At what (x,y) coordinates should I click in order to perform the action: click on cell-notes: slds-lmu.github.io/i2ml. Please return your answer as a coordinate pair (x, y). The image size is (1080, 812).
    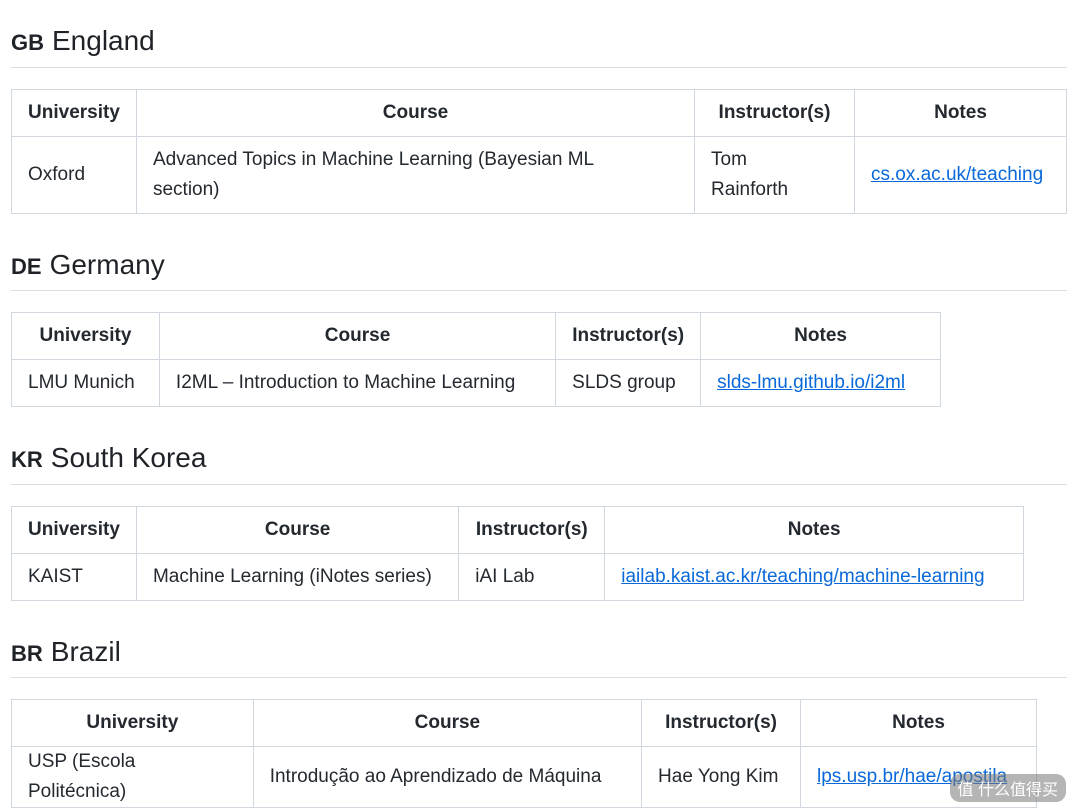
    Looking at the image, I should click on (820, 383).